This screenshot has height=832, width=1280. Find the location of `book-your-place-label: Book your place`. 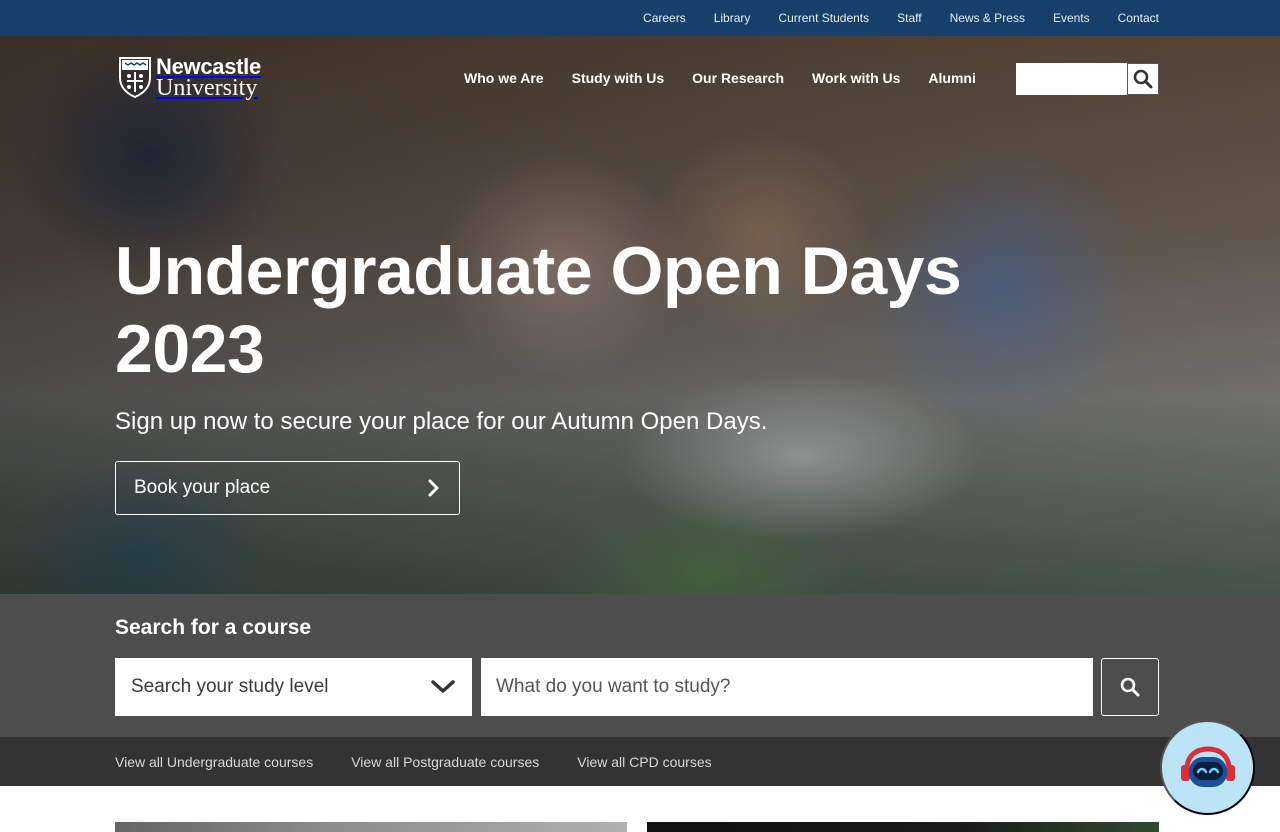

book-your-place-label: Book your place is located at coordinates (202, 487).